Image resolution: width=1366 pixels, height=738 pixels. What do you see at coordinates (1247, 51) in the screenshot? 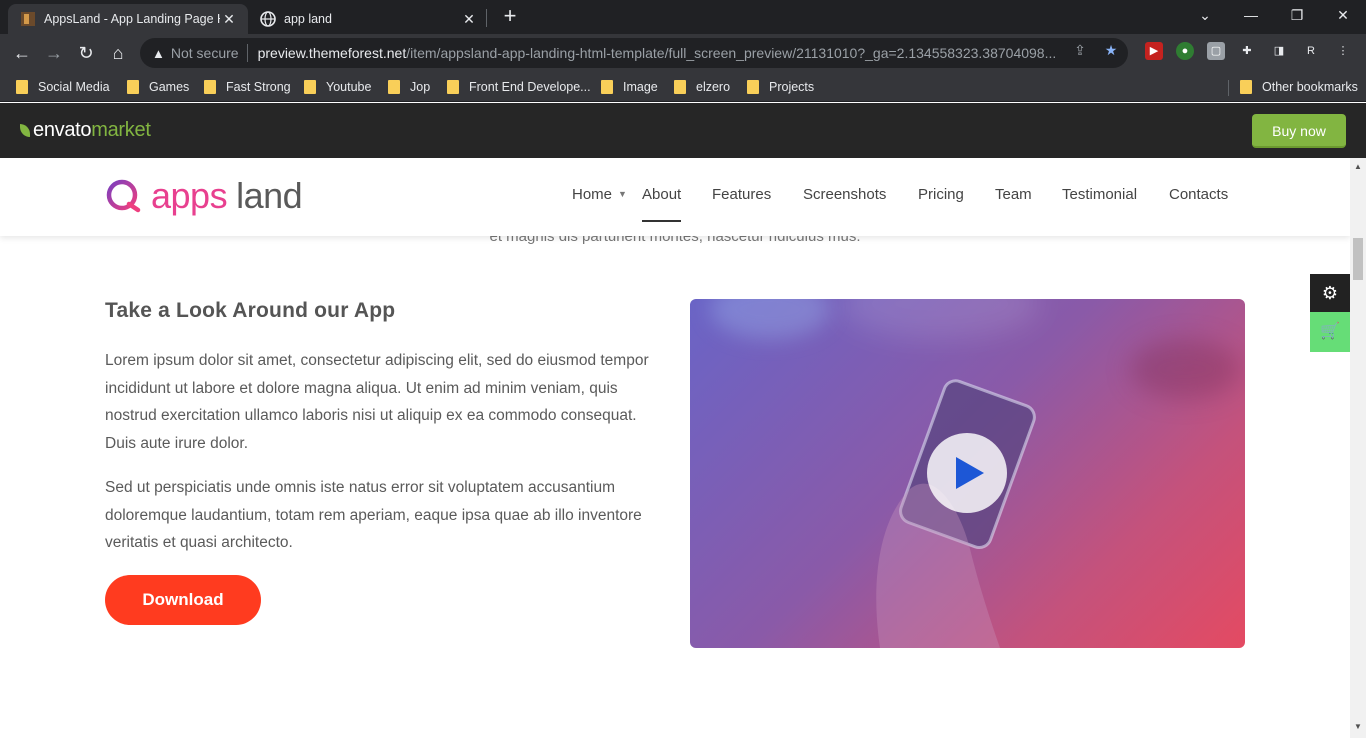
I see `extensions-puzzle-icon: ✚` at bounding box center [1247, 51].